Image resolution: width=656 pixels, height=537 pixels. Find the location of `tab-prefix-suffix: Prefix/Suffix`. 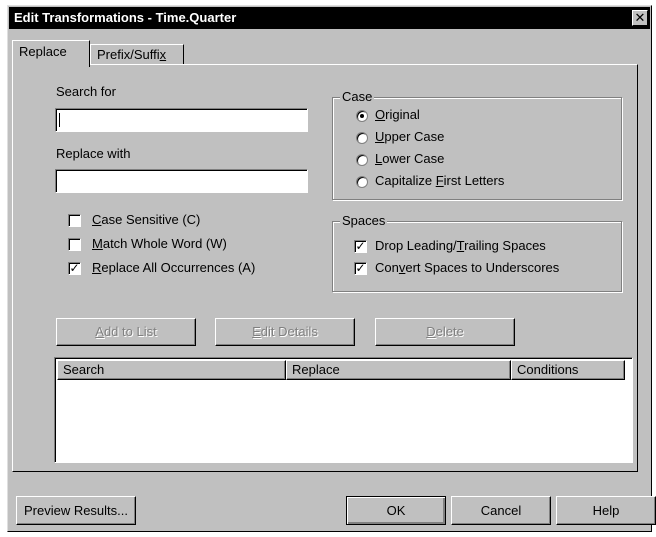

tab-prefix-suffix: Prefix/Suffix is located at coordinates (137, 54).